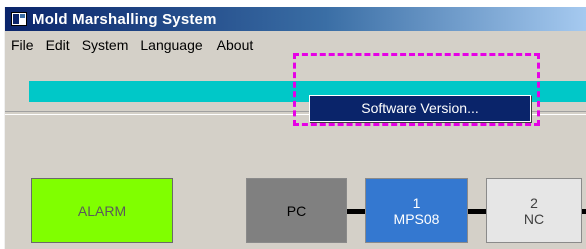 This screenshot has height=249, width=586. I want to click on node-number: 2, so click(534, 202).